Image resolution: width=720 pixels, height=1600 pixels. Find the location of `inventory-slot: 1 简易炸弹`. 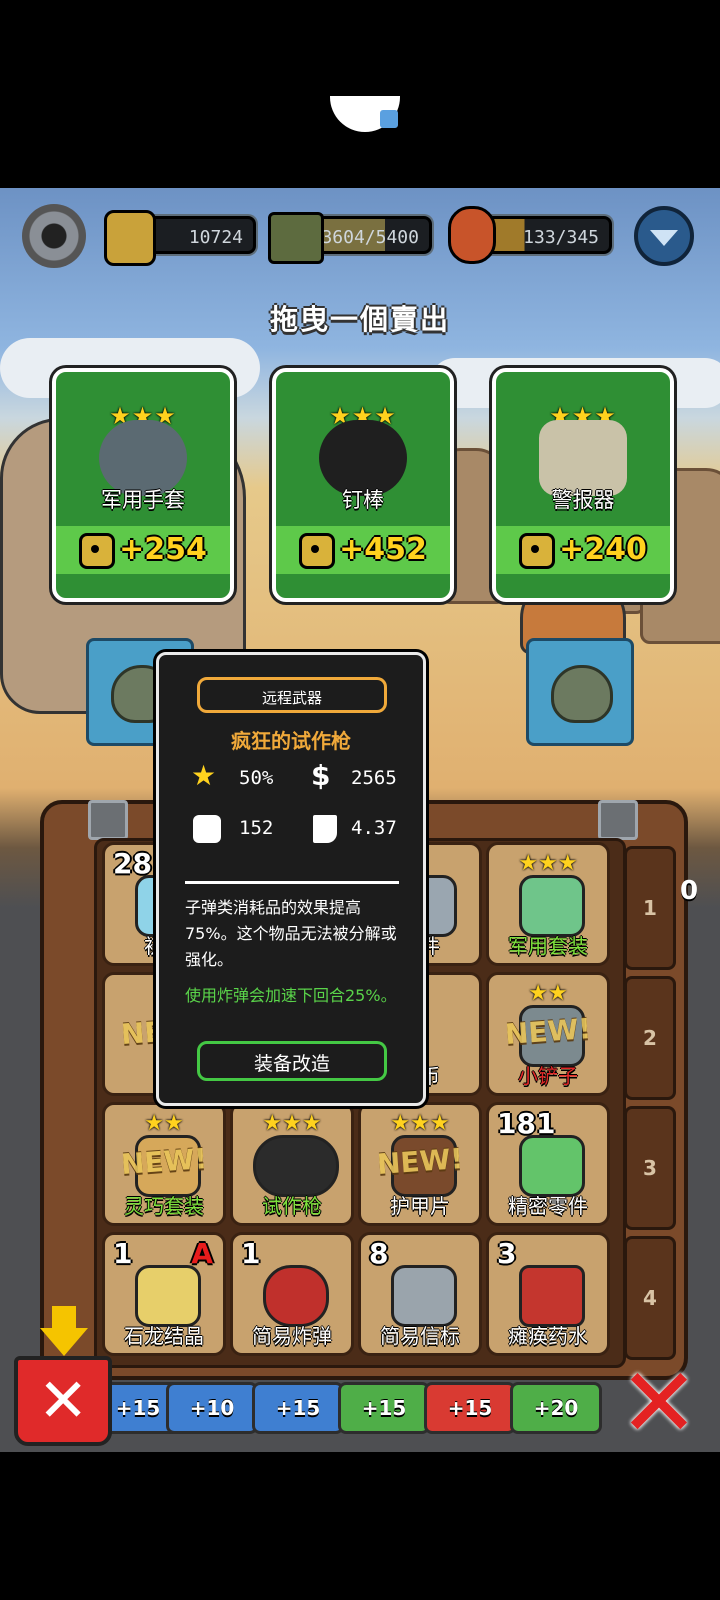

inventory-slot: 1 简易炸弹 is located at coordinates (292, 1294).